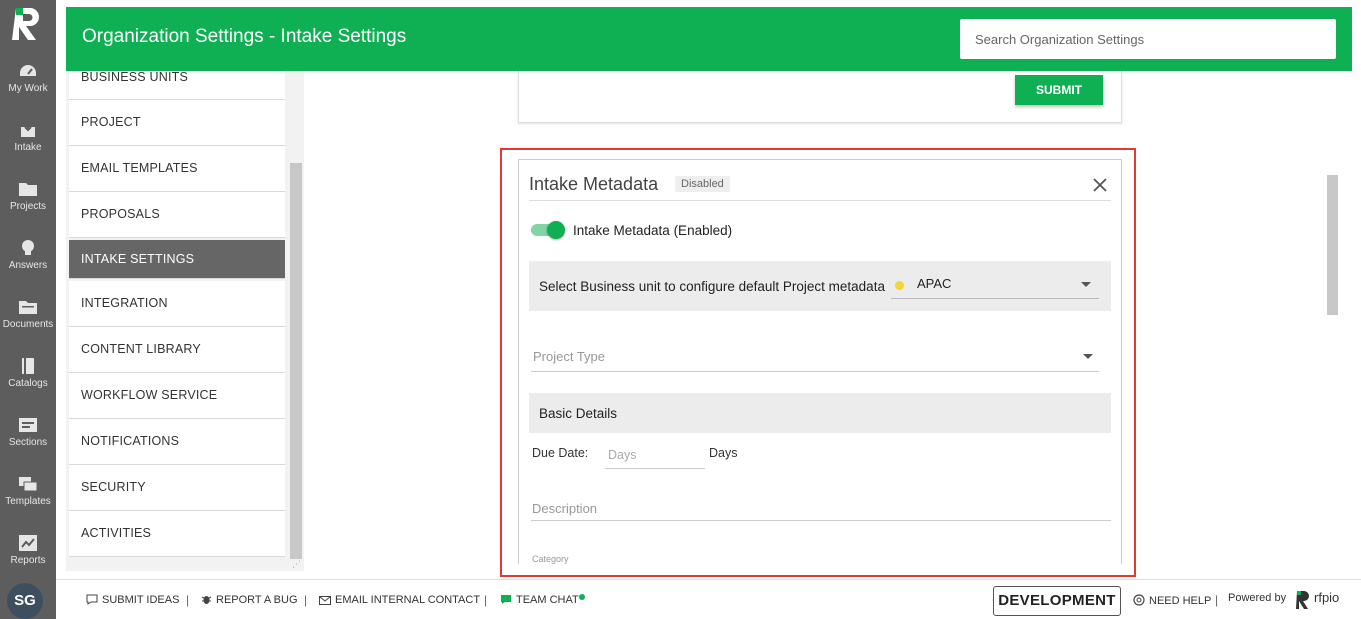 This screenshot has width=1361, height=619. Describe the element at coordinates (934, 283) in the screenshot. I see `business-unit-value: APAC` at that location.